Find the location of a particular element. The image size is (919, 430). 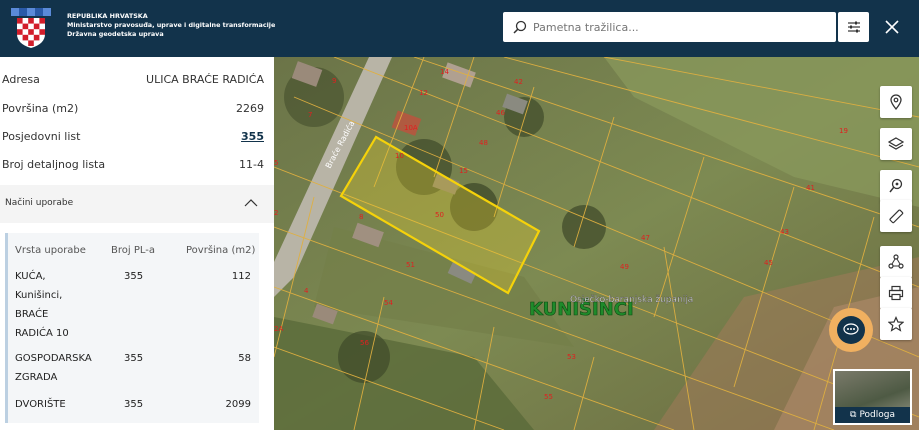

search-filter-button is located at coordinates (853, 27).